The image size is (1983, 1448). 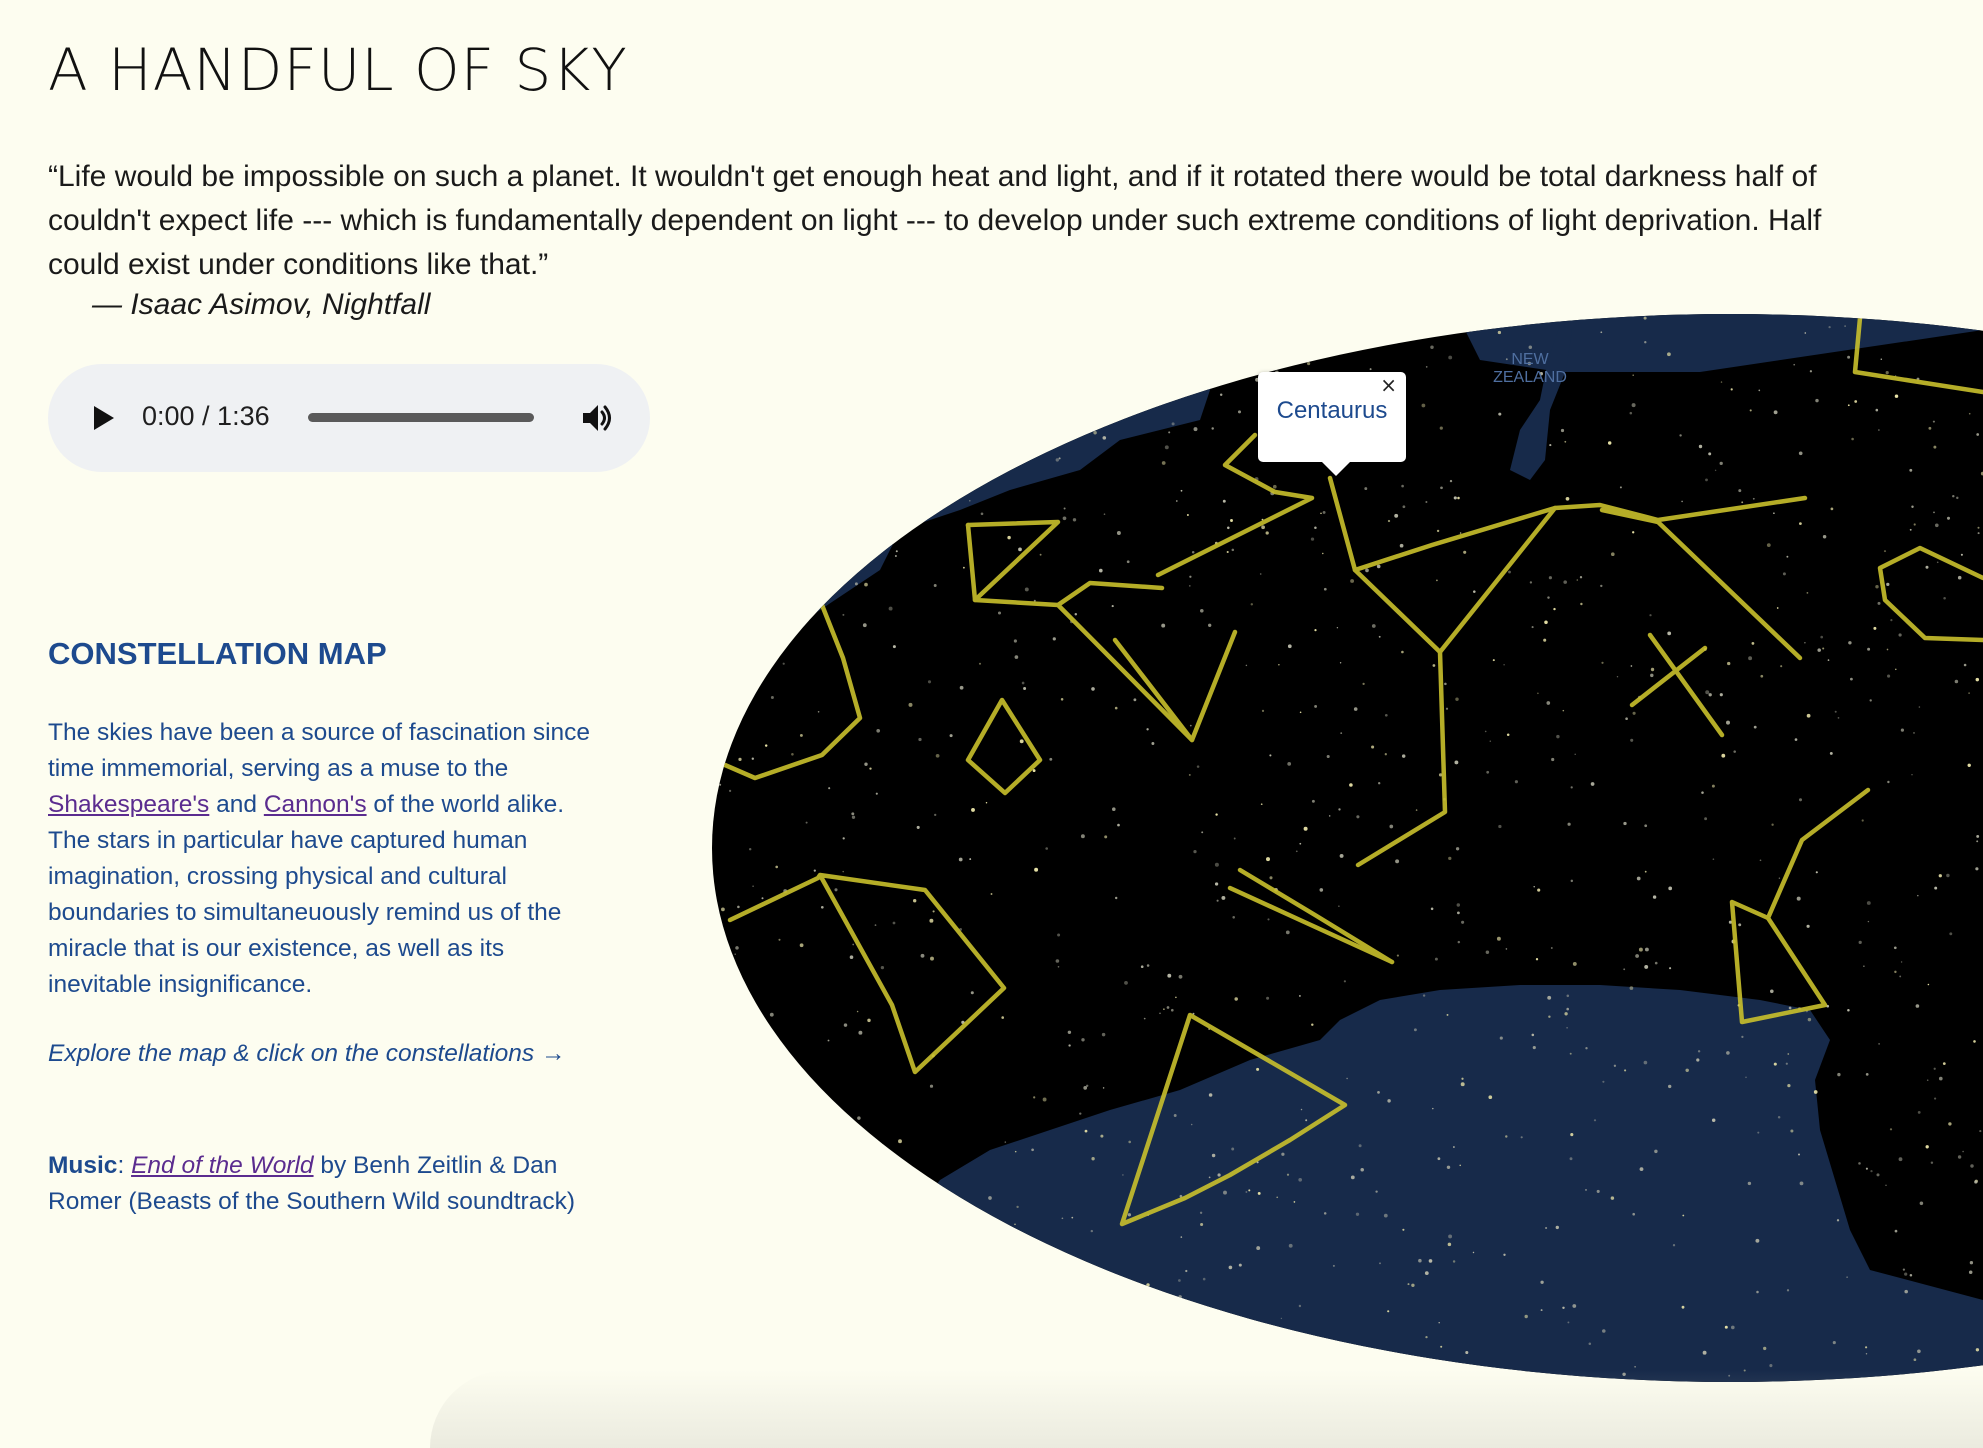 I want to click on close-icon: ×, so click(x=1388, y=385).